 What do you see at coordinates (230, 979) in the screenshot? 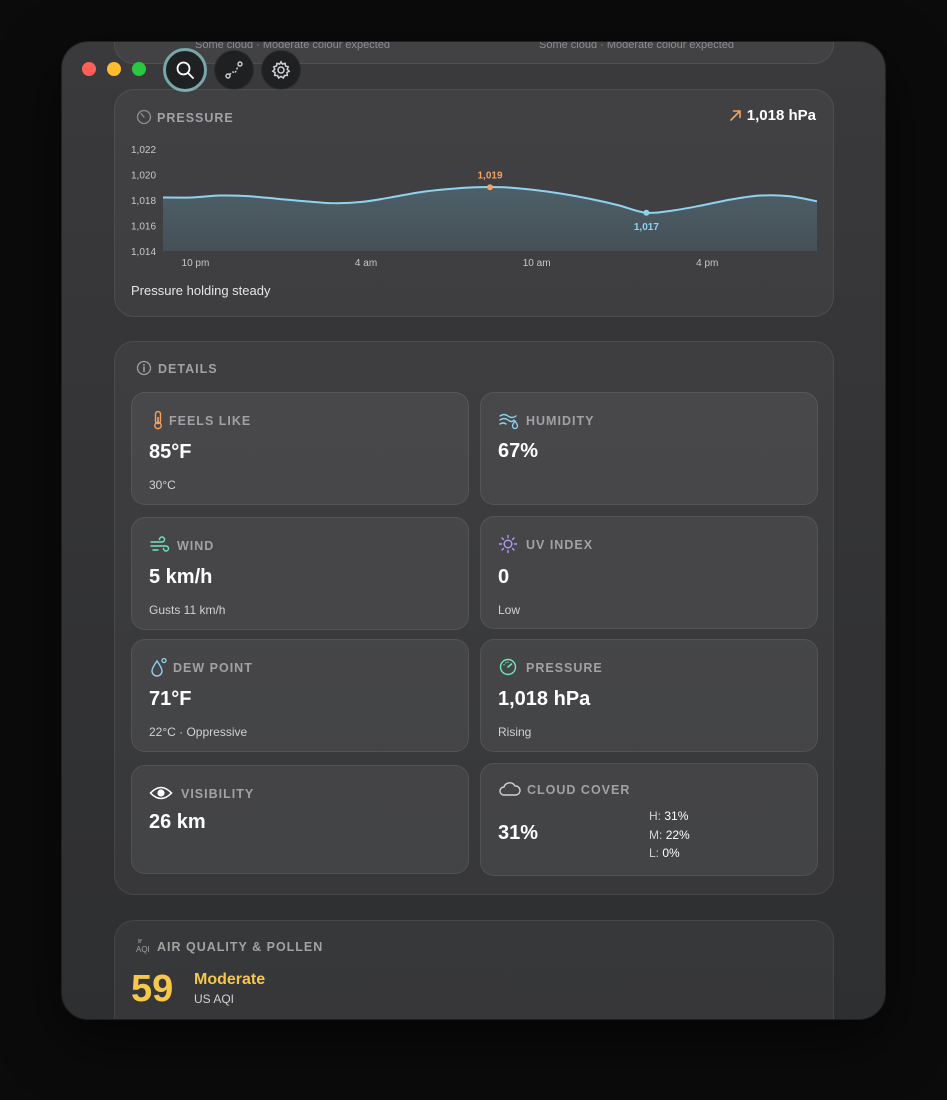
I see `aqi-category: Moderate` at bounding box center [230, 979].